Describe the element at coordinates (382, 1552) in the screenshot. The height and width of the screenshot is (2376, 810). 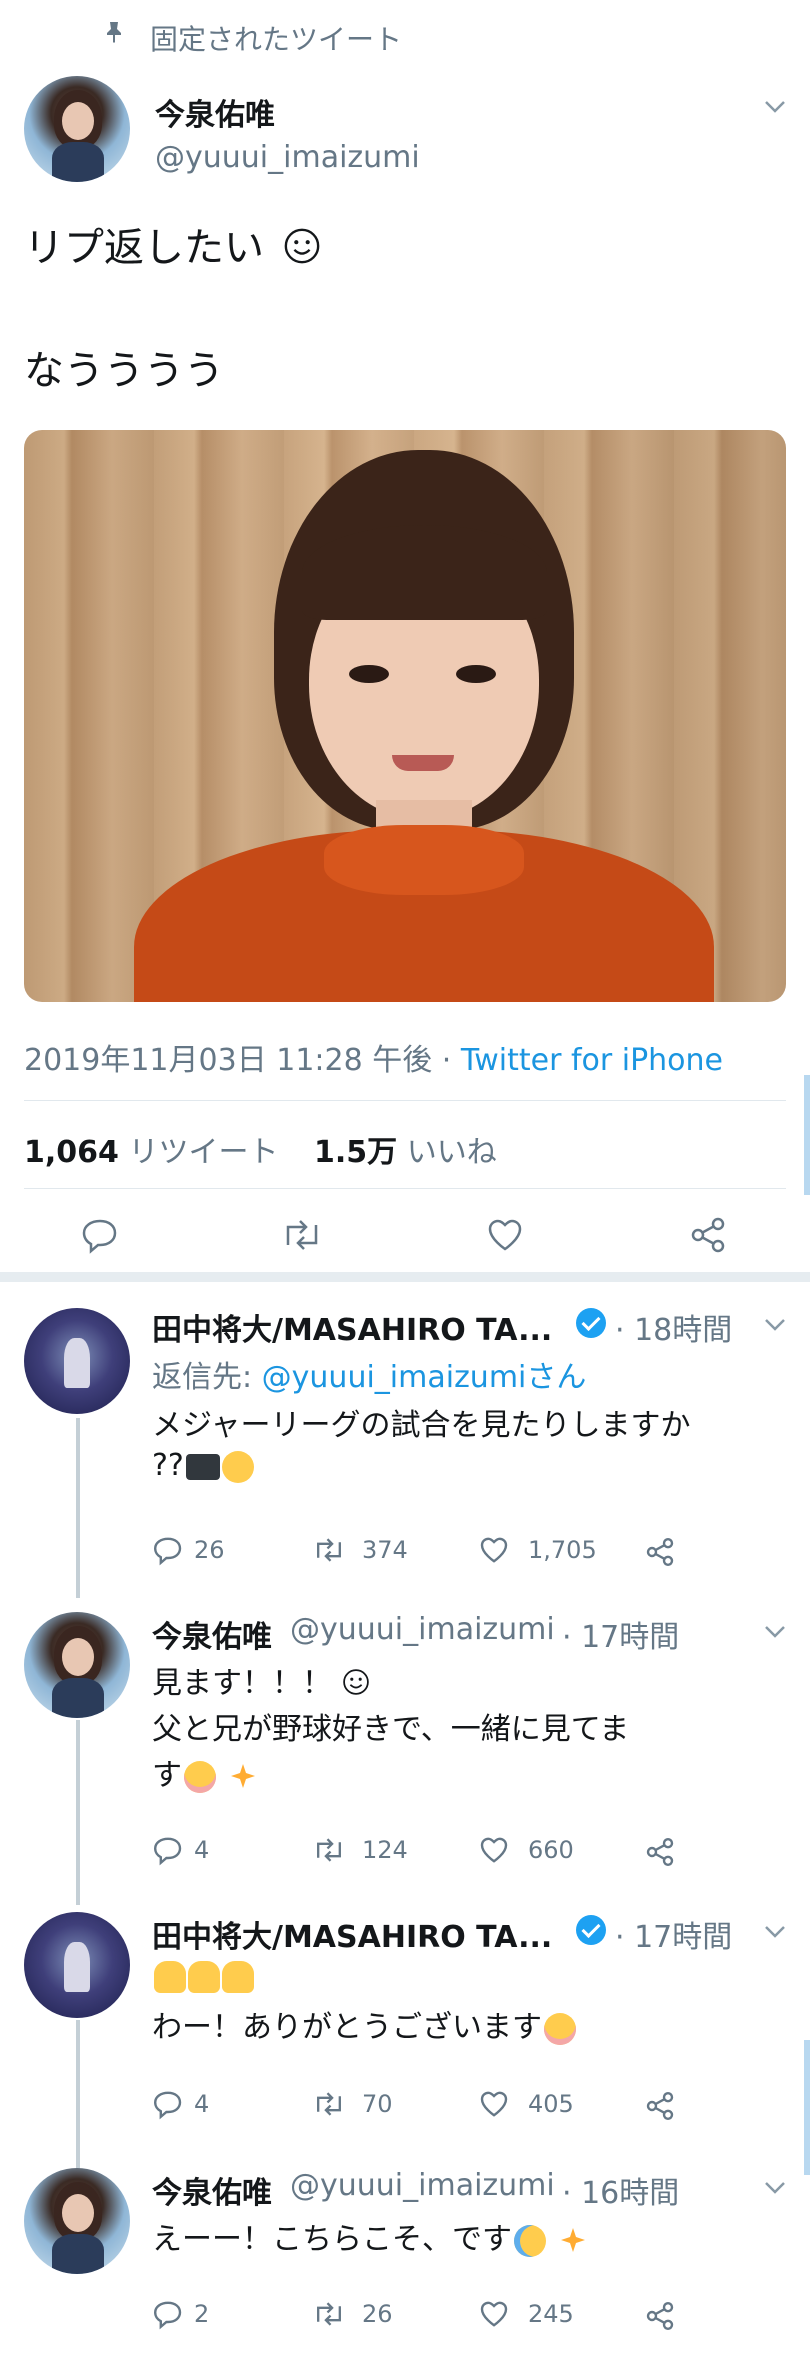
I see `retweet-action: 374` at that location.